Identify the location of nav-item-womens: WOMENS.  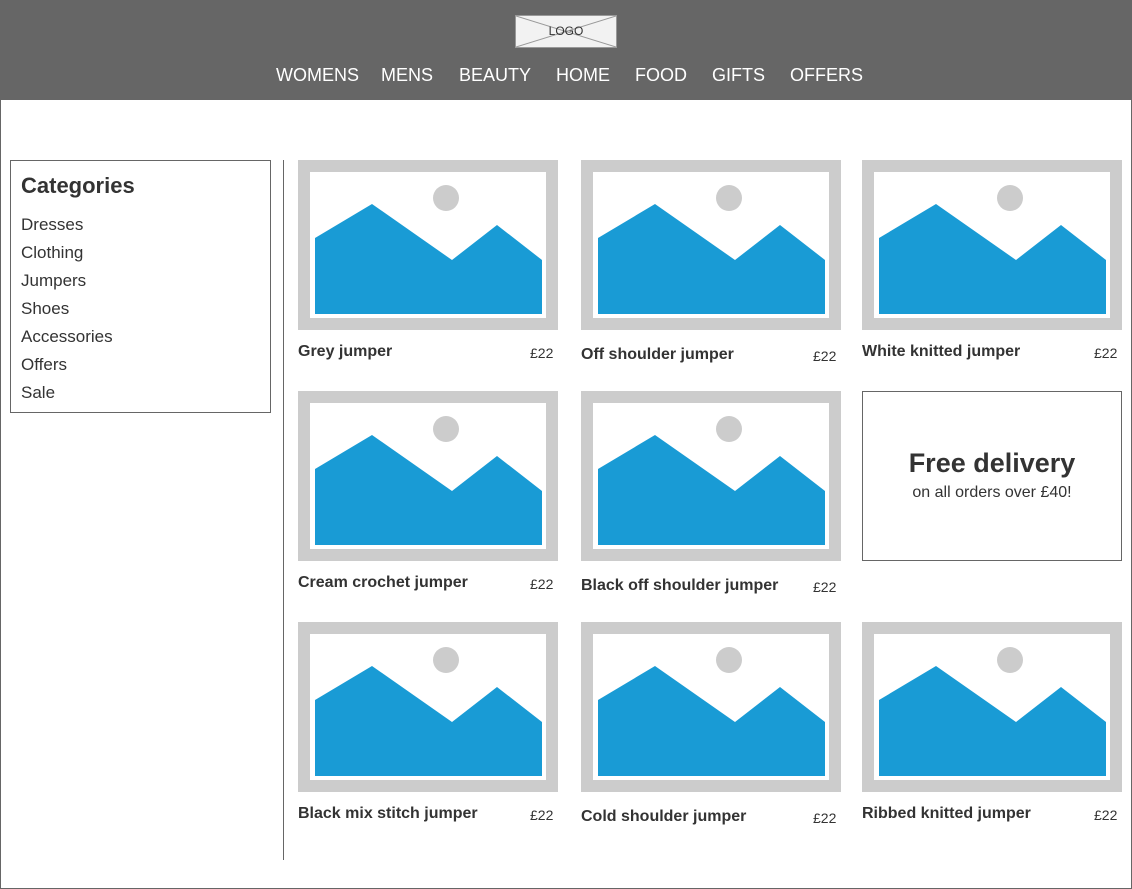
(317, 75).